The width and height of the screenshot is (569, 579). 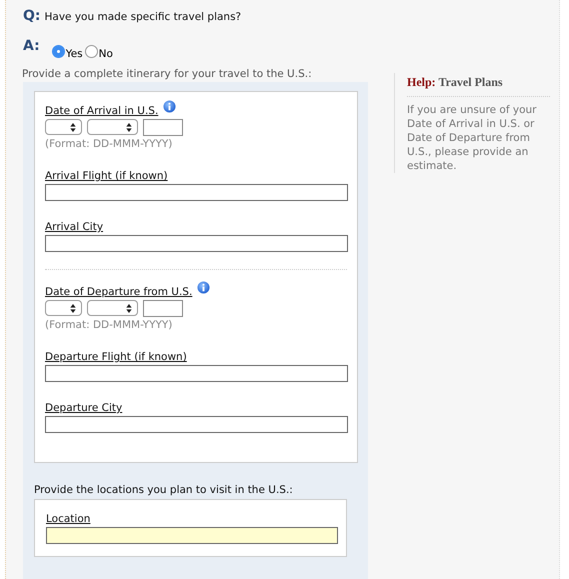 I want to click on location-field, so click(x=192, y=535).